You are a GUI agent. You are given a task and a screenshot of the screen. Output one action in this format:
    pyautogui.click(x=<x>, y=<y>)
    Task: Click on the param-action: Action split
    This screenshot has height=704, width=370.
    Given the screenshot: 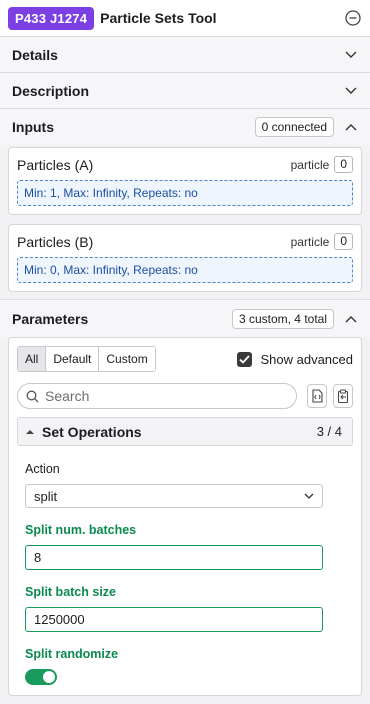 What is the action you would take?
    pyautogui.click(x=189, y=485)
    